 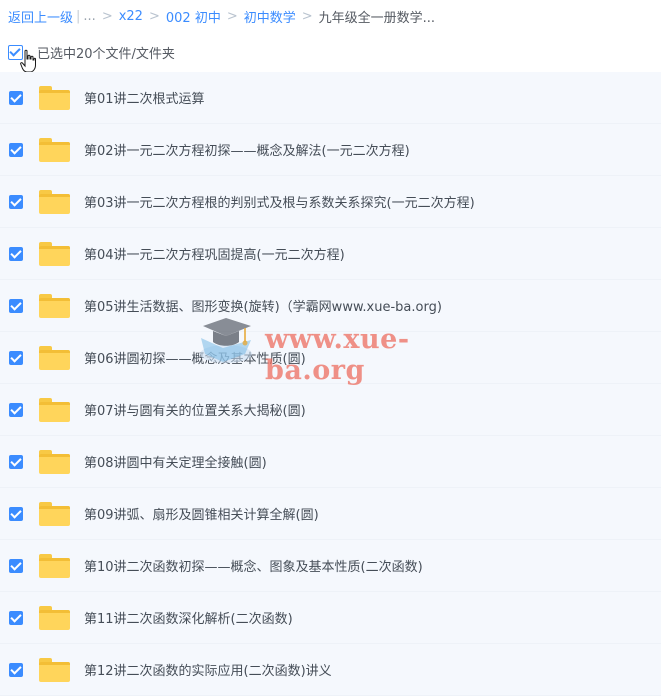 I want to click on list-item: 第12讲二次函数的实际应用(二次函数)讲义, so click(x=330, y=670).